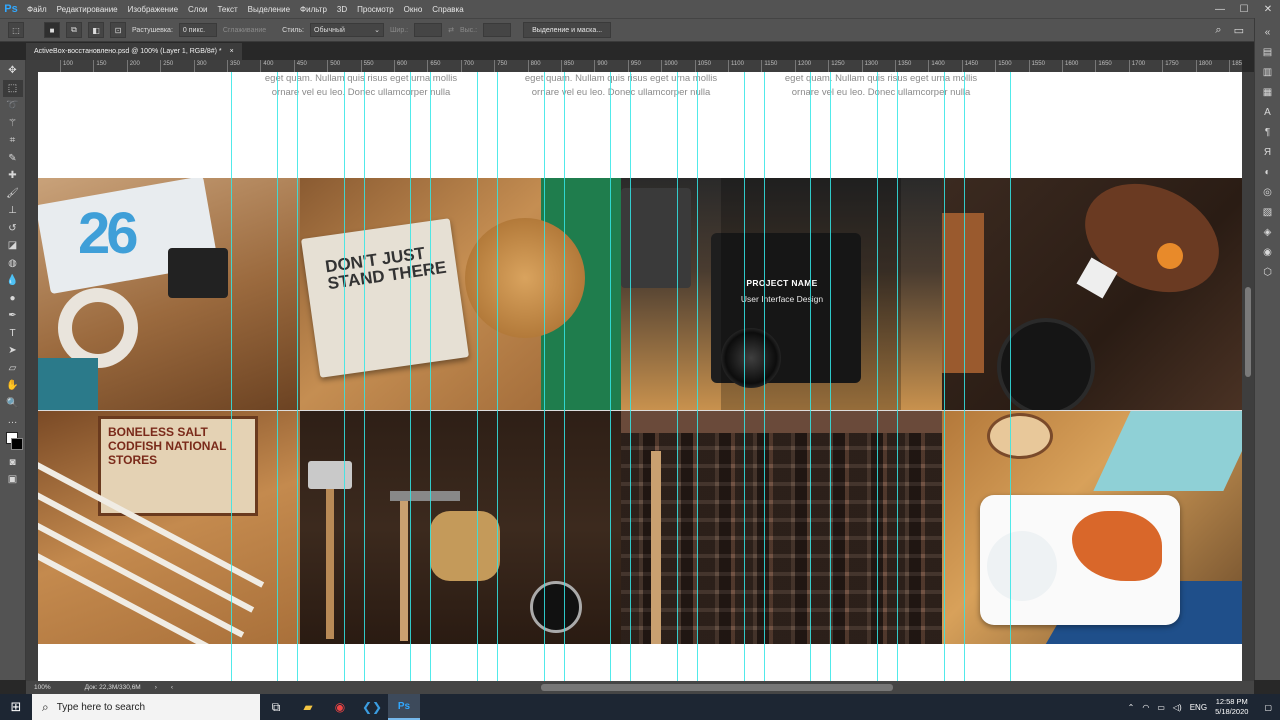 The image size is (1280, 720). Describe the element at coordinates (13, 211) in the screenshot. I see `clone-stamp-tool-icon: ⊥` at that location.